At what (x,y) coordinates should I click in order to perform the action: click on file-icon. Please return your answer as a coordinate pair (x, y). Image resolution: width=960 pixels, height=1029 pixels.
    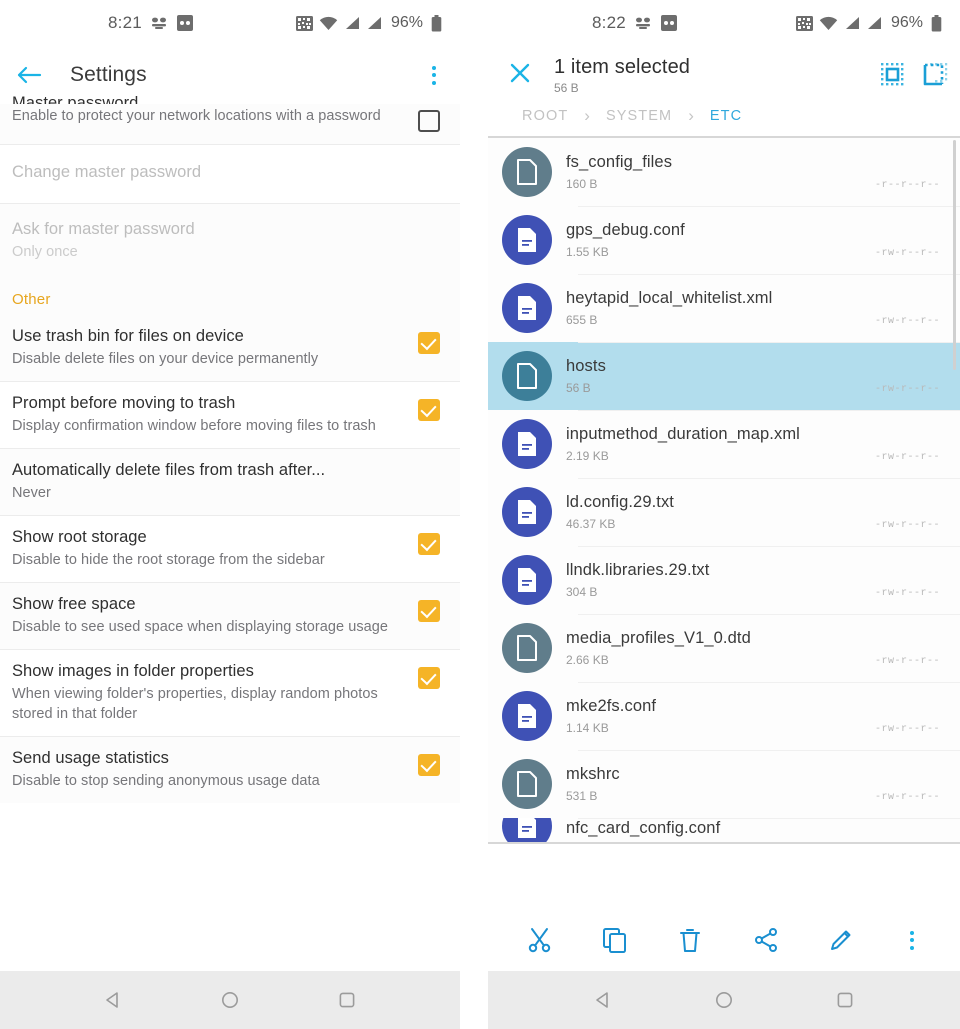
    Looking at the image, I should click on (527, 648).